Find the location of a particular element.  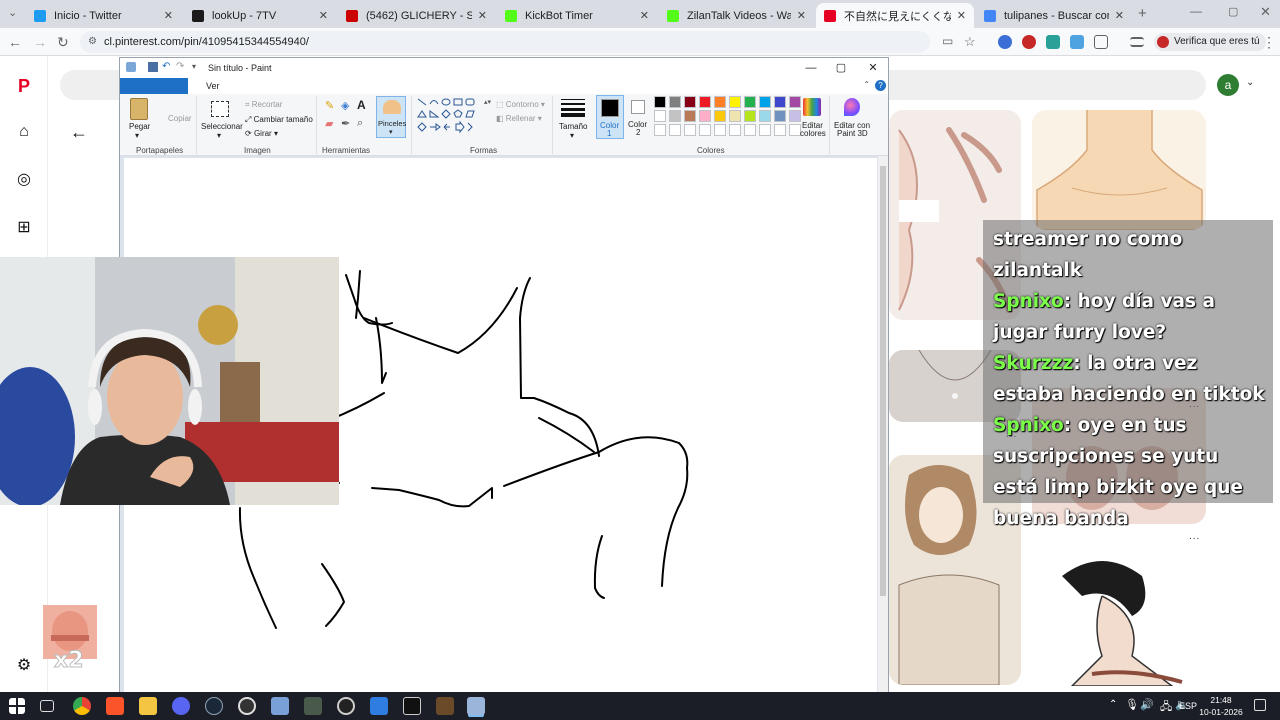

color-picker-icon: ✒ is located at coordinates (345, 123).